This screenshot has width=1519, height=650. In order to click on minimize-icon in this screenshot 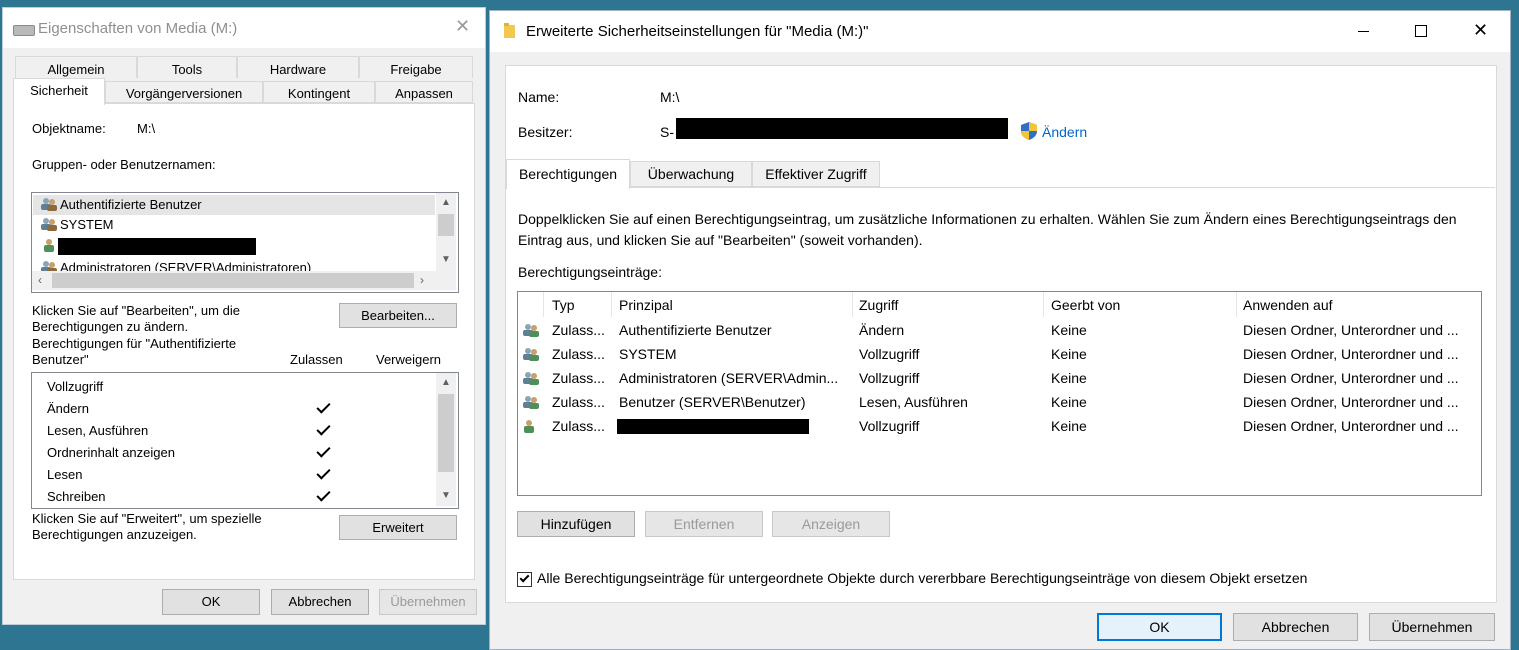, I will do `click(1363, 31)`.